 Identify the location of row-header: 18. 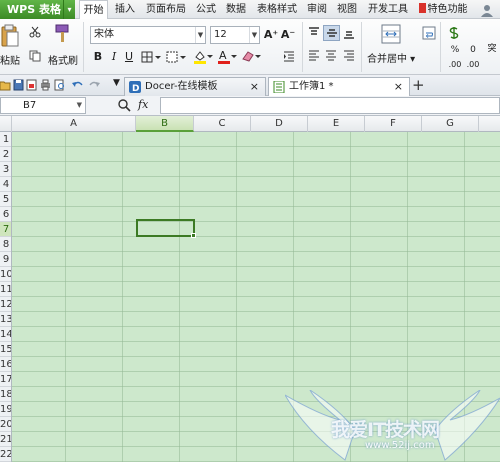
(5, 394).